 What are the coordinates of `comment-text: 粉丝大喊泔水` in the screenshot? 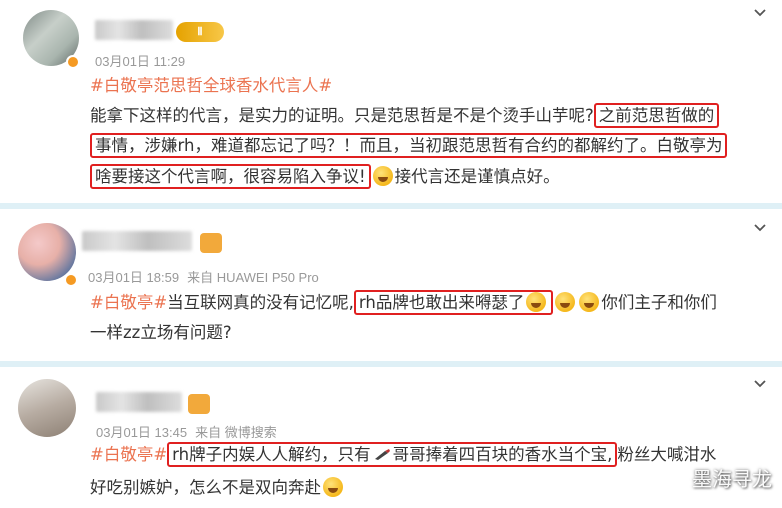 It's located at (667, 454).